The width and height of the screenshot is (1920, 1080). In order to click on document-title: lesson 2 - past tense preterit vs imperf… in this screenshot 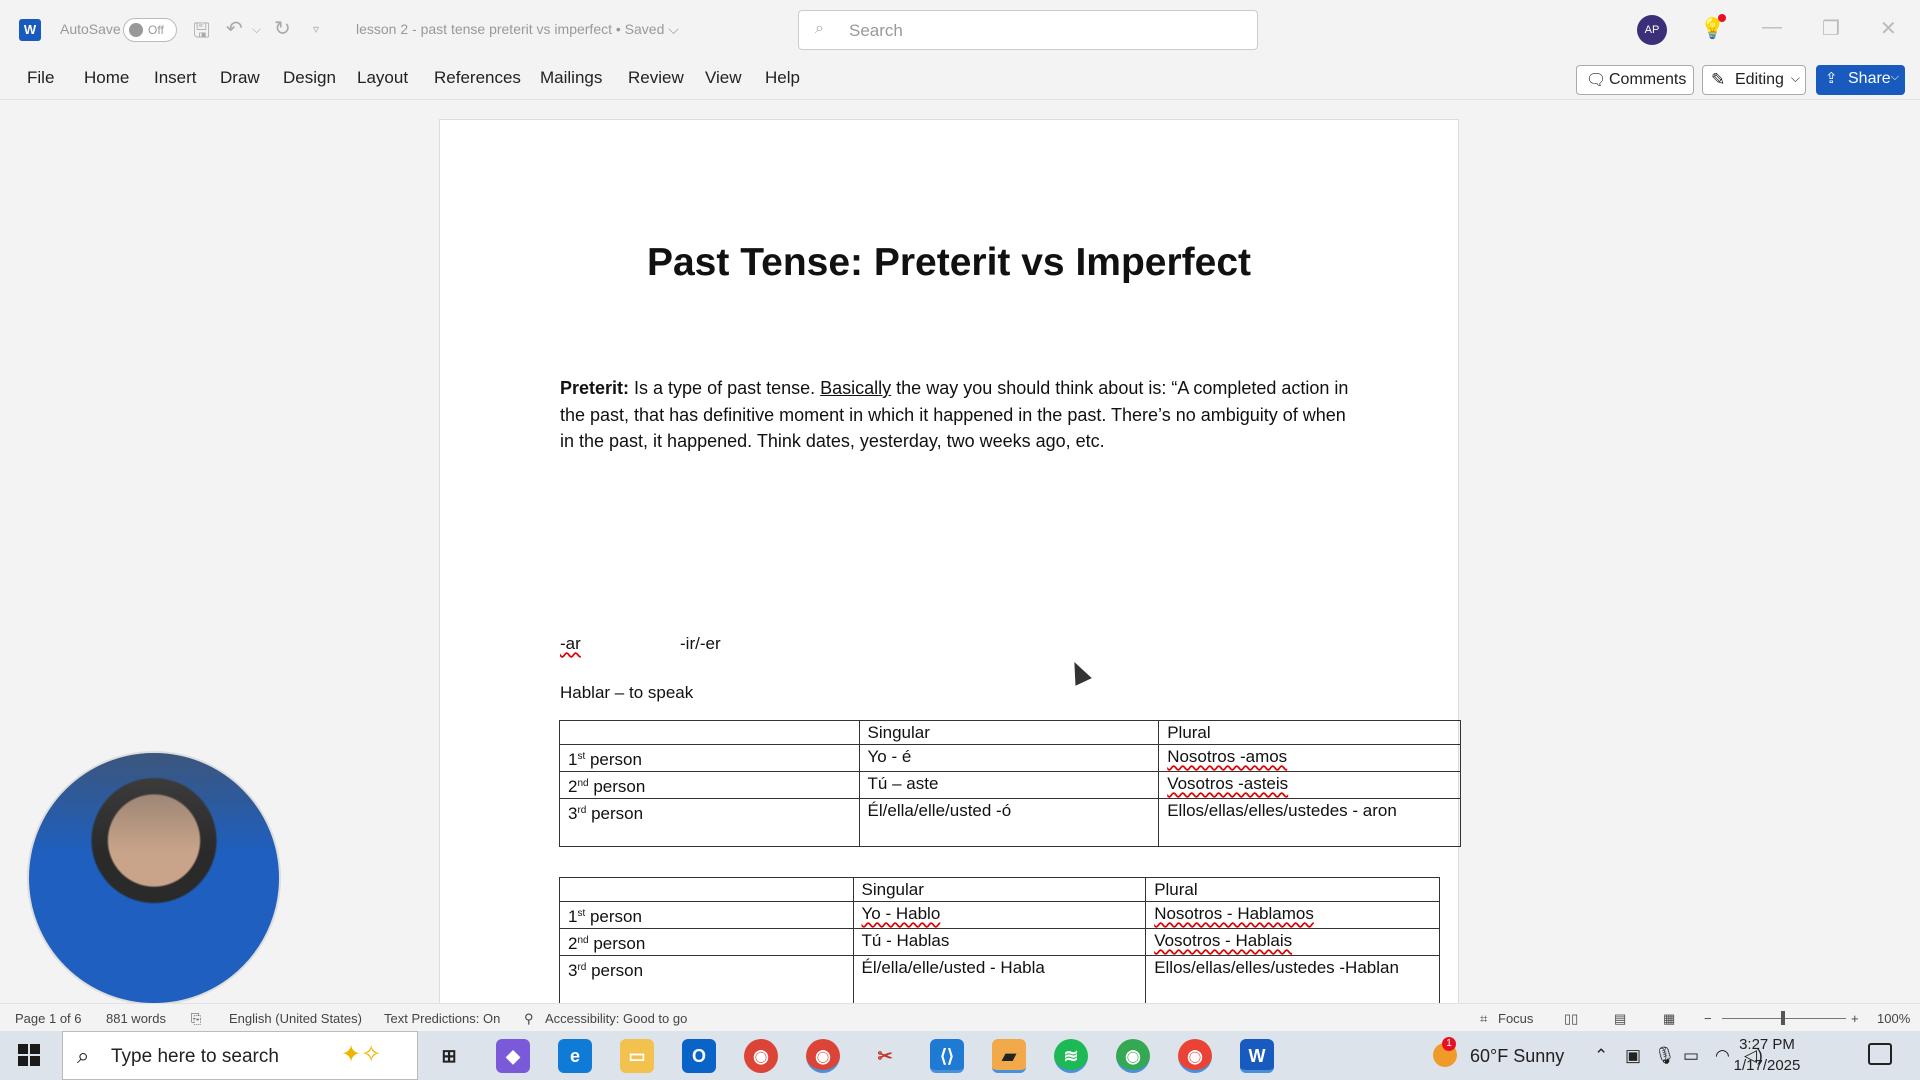, I will do `click(517, 29)`.